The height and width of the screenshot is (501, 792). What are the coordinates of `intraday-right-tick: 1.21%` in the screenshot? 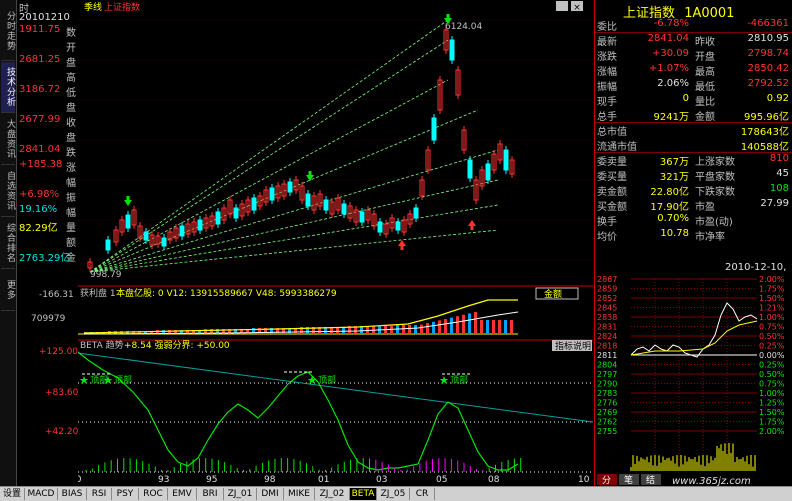 It's located at (772, 308).